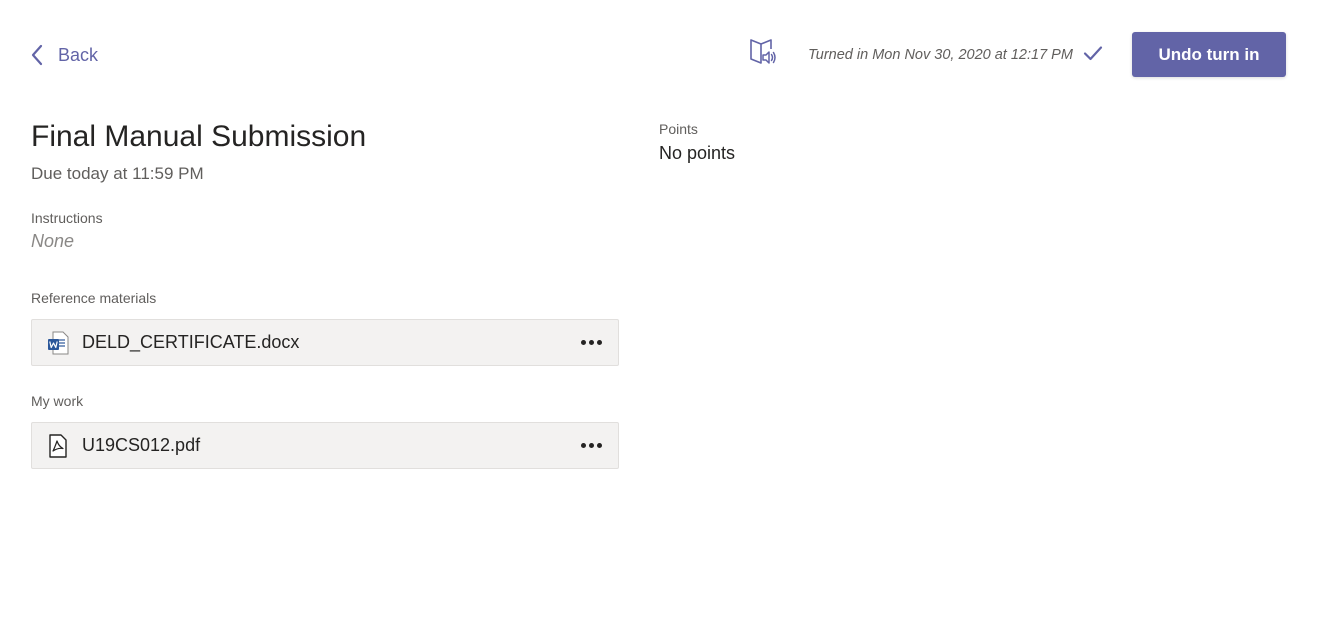 This screenshot has width=1320, height=627. I want to click on word-file-icon, so click(58, 343).